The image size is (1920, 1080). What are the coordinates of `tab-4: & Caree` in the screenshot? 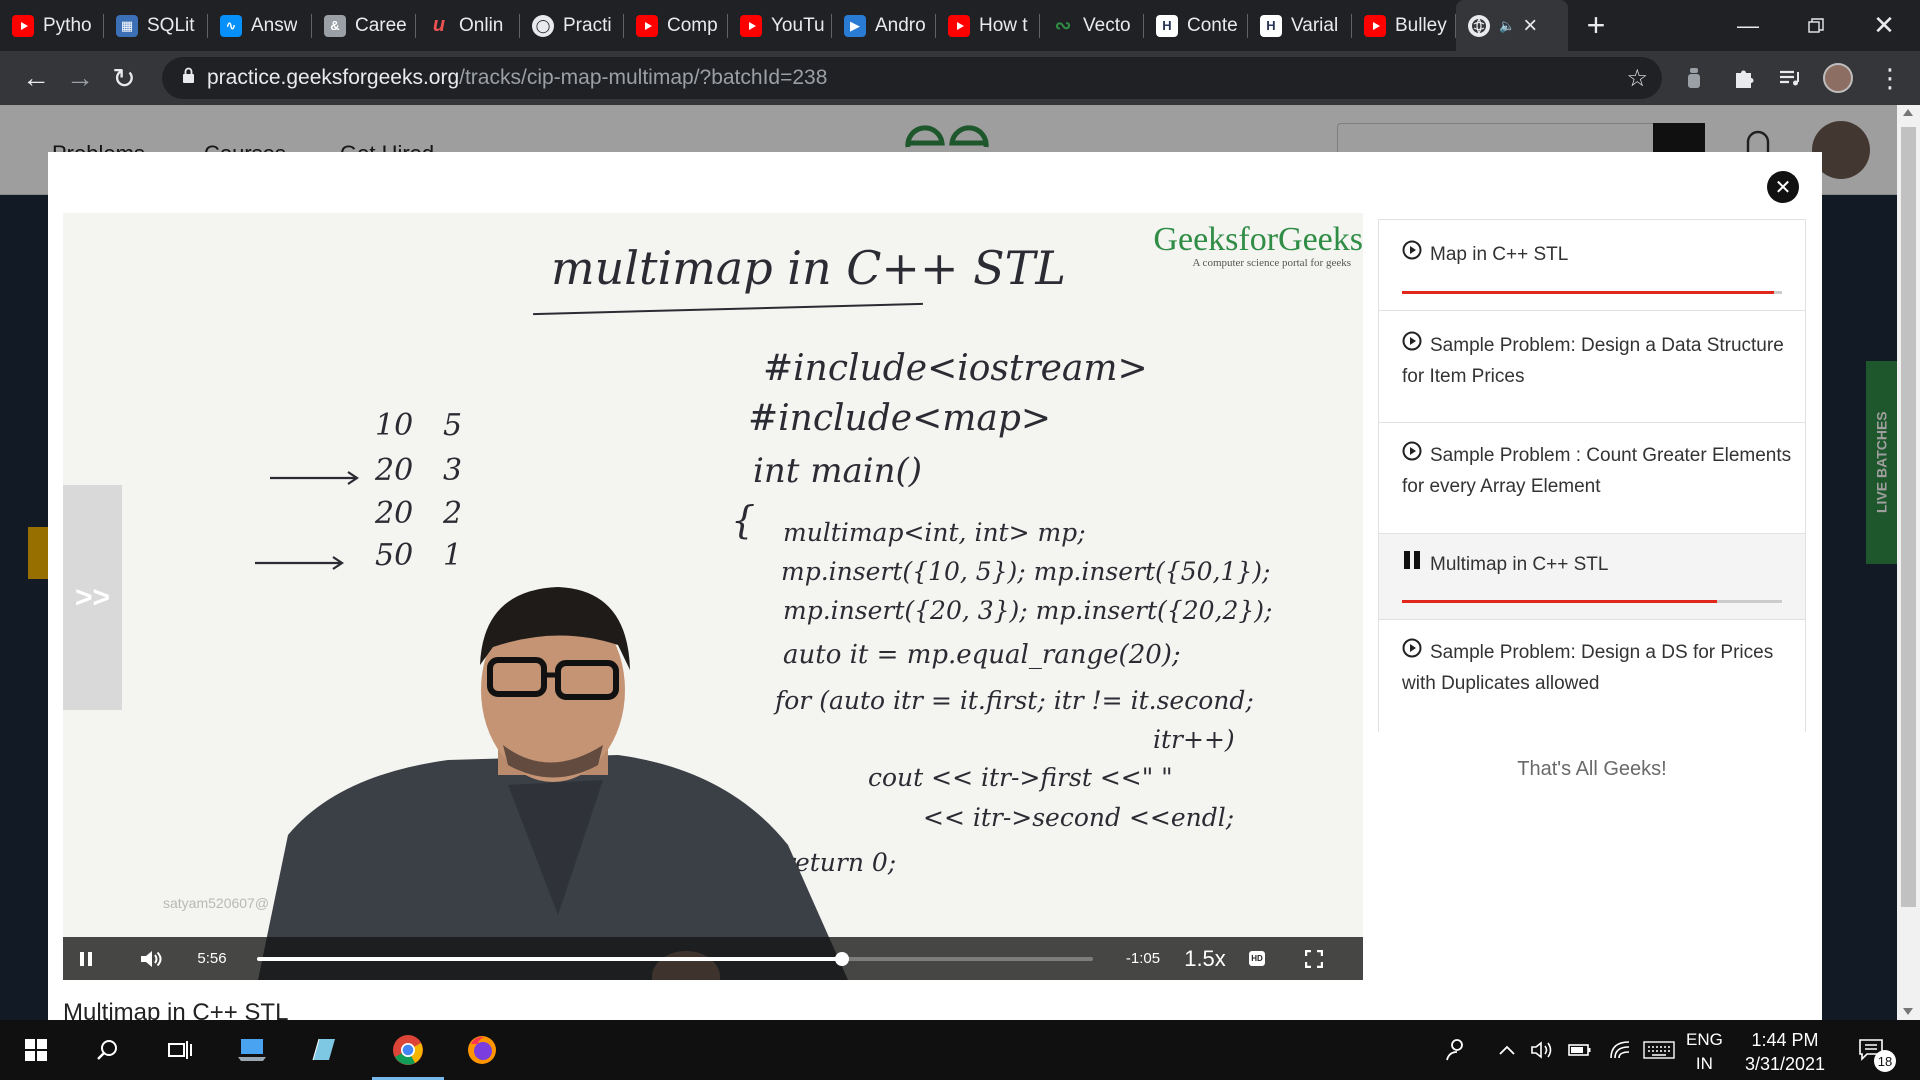 It's located at (364, 25).